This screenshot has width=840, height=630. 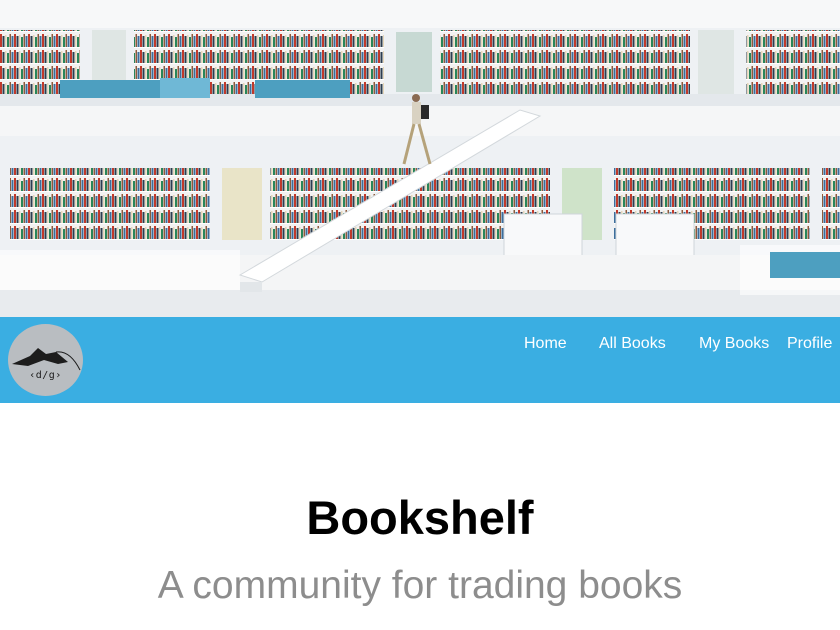 I want to click on nav-link-all-books: All Books, so click(x=632, y=344).